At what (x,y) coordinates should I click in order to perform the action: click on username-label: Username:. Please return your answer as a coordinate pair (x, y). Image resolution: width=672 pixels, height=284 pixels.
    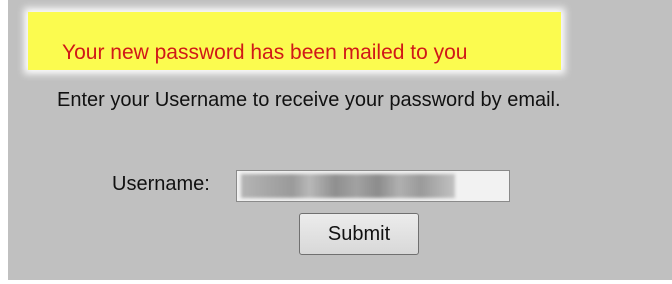
    Looking at the image, I should click on (161, 184).